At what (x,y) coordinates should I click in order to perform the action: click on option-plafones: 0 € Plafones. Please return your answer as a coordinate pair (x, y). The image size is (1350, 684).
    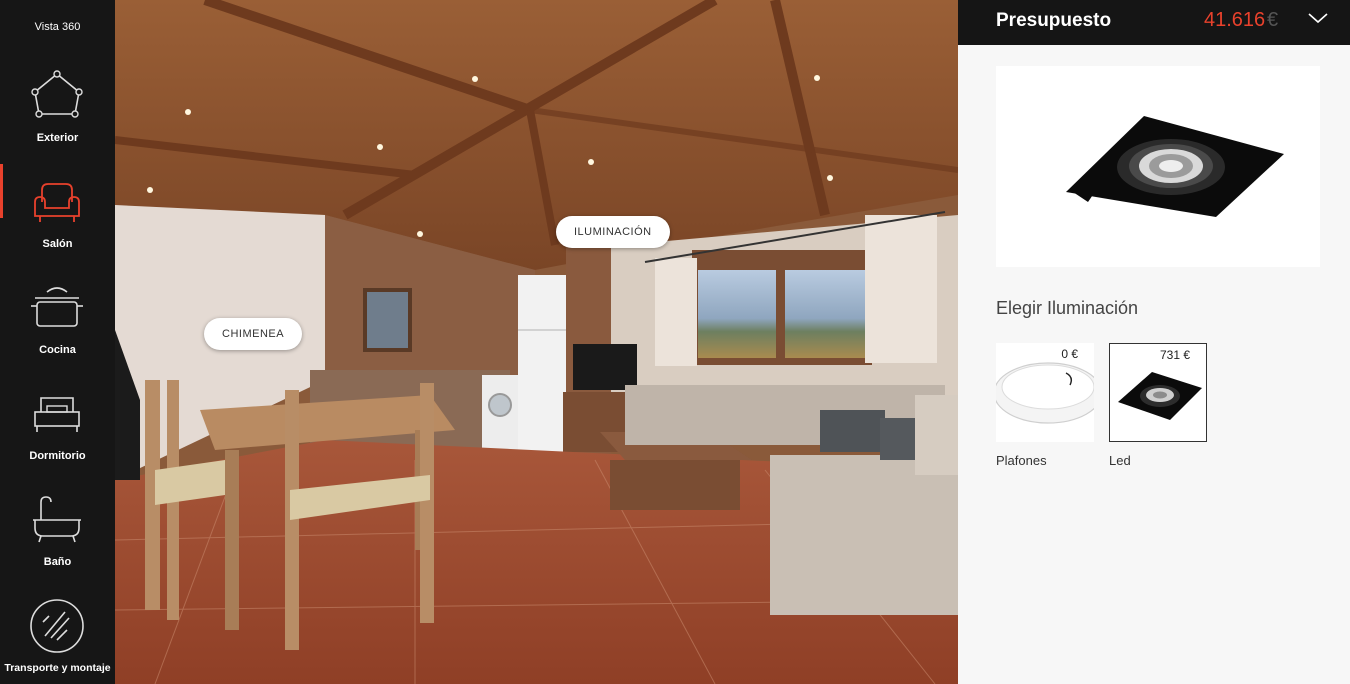
    Looking at the image, I should click on (1045, 405).